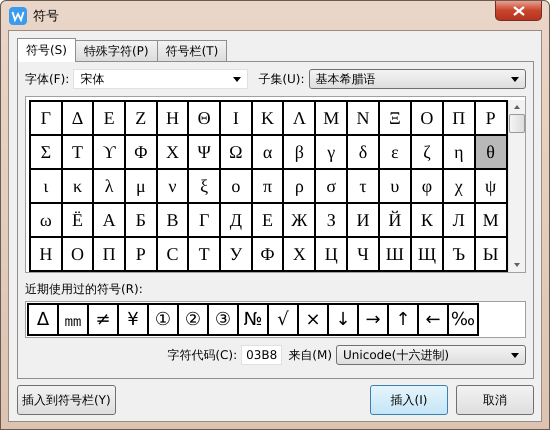 This screenshot has width=550, height=430. Describe the element at coordinates (172, 220) in the screenshot. I see `symbol-cell: В` at that location.